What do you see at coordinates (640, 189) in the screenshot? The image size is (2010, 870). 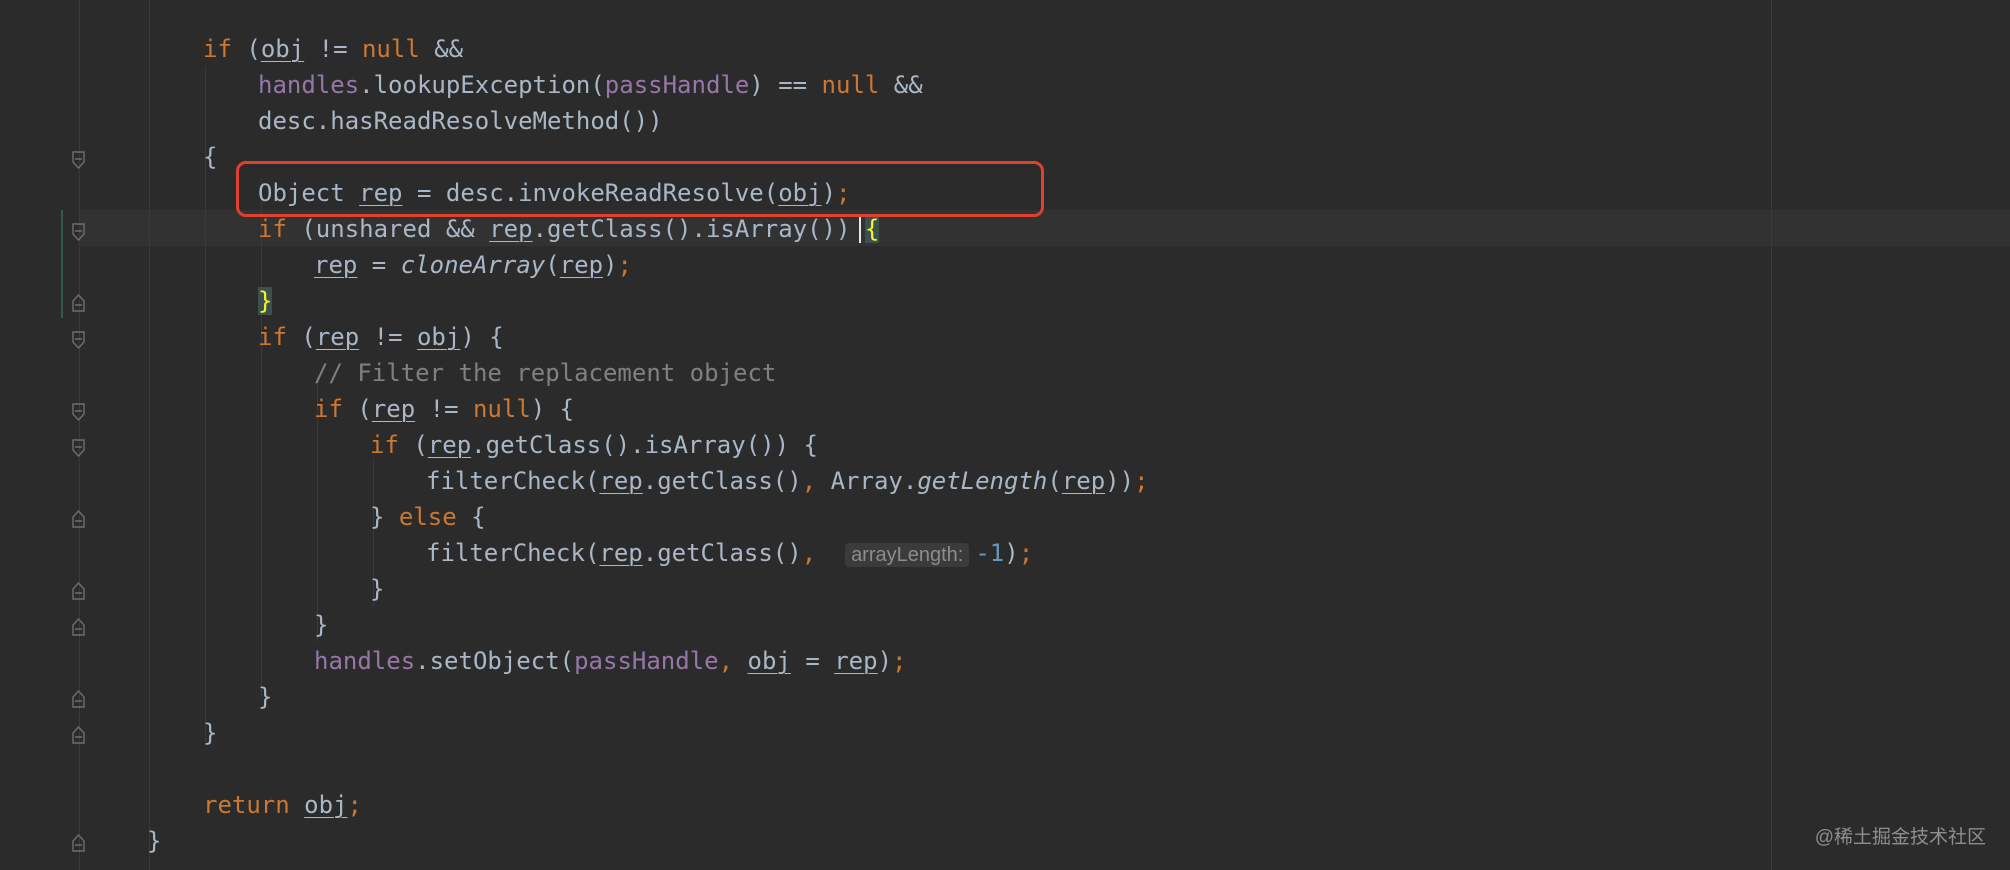 I see `annotation-highlight-box` at bounding box center [640, 189].